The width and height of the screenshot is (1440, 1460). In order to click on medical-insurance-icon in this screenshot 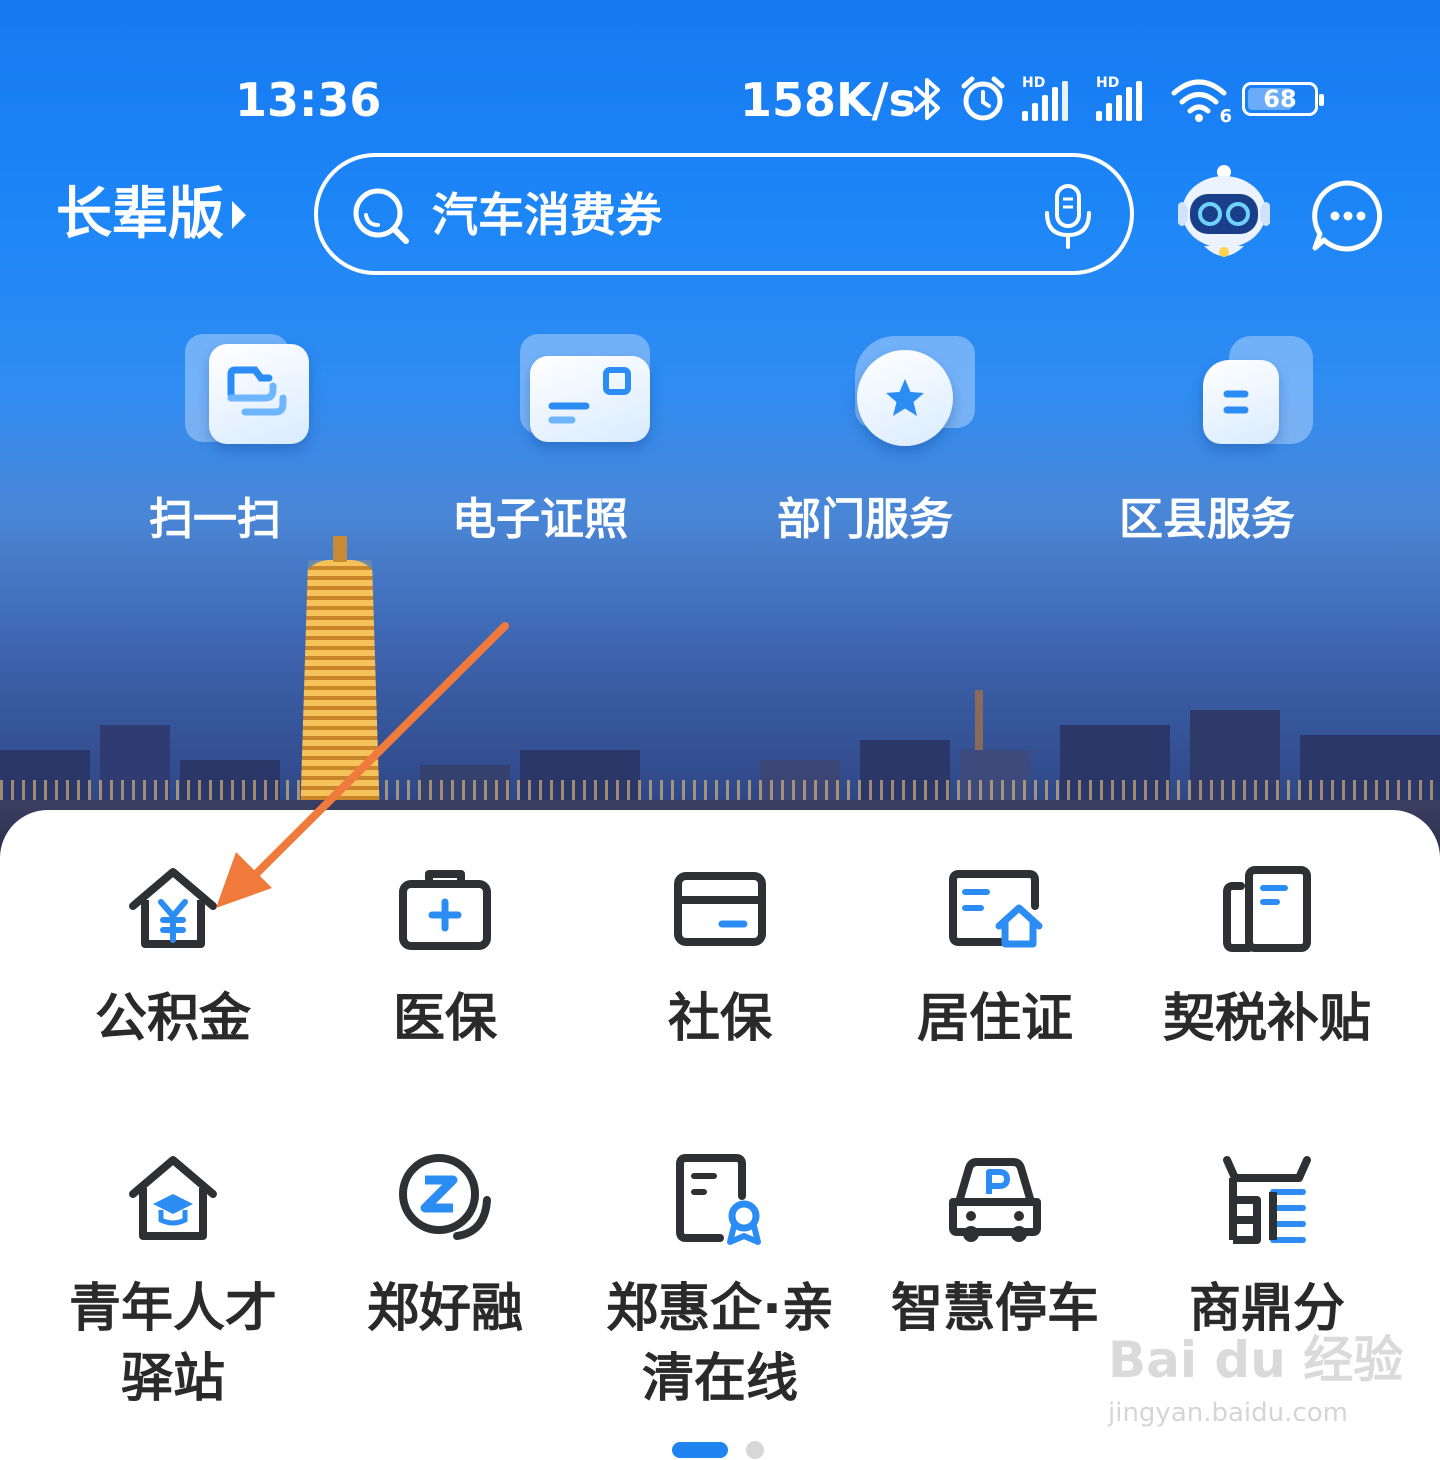, I will do `click(445, 910)`.